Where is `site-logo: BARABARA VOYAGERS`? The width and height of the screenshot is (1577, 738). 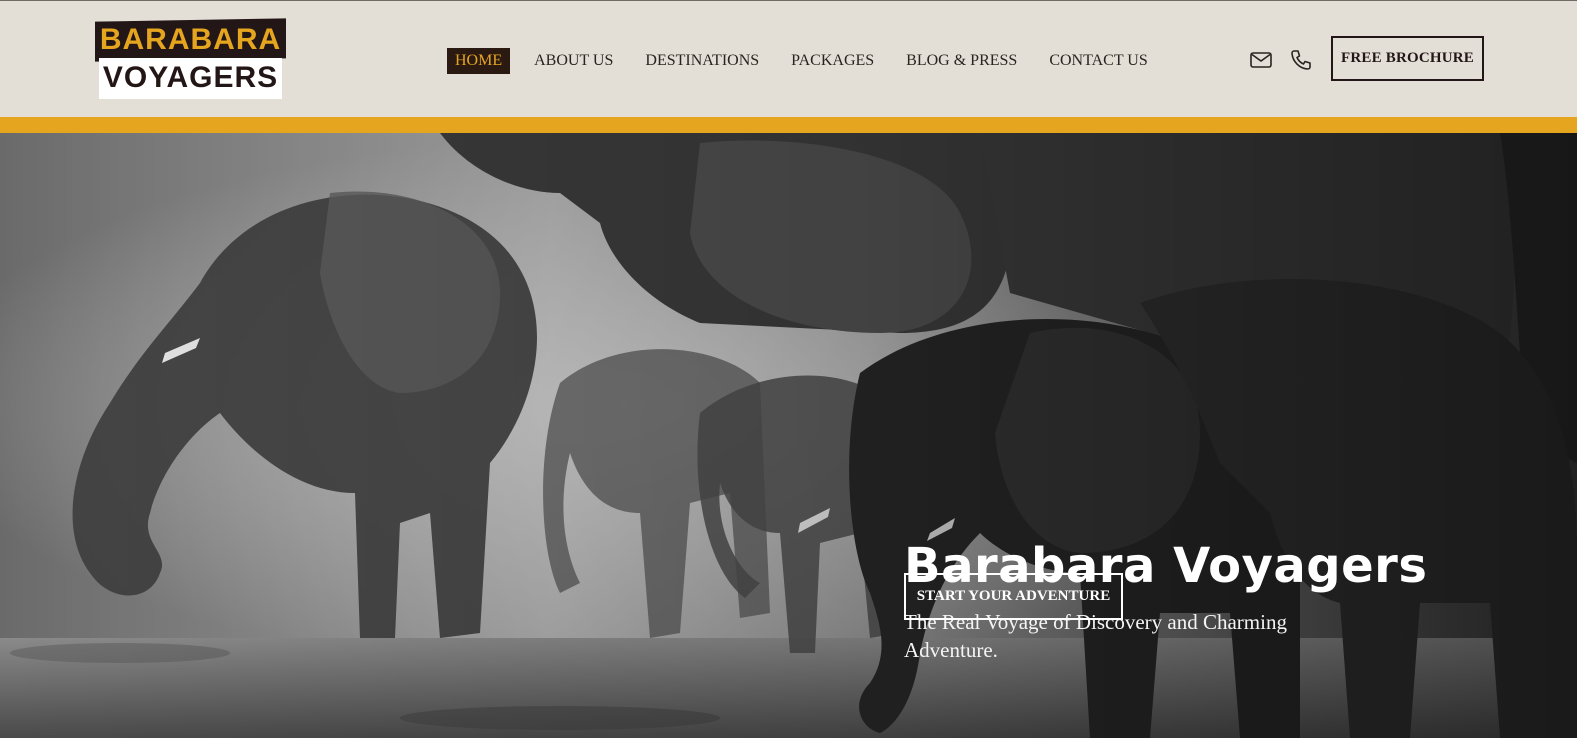
site-logo: BARABARA VOYAGERS is located at coordinates (190, 58).